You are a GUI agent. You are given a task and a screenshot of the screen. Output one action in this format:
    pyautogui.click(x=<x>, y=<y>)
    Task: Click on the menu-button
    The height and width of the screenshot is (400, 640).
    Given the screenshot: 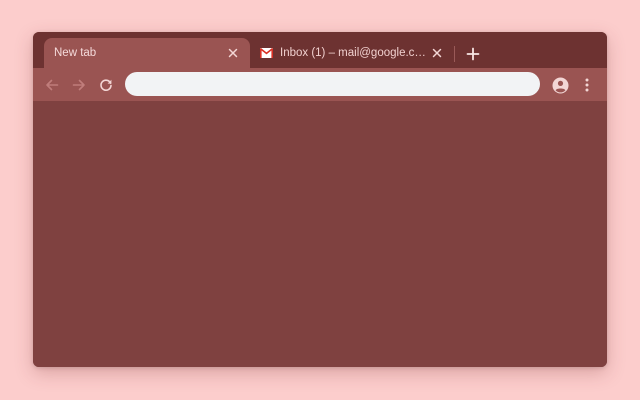 What is the action you would take?
    pyautogui.click(x=587, y=85)
    